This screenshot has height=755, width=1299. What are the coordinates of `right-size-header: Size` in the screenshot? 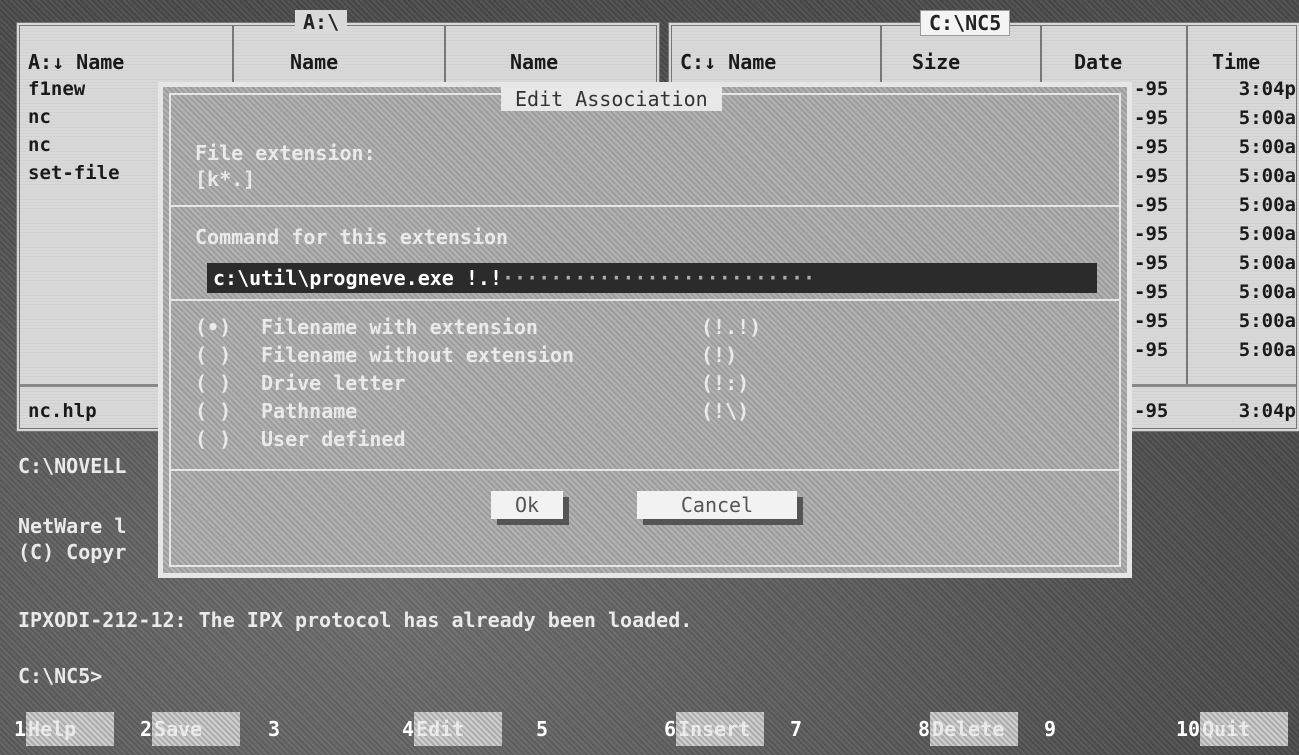 It's located at (936, 62).